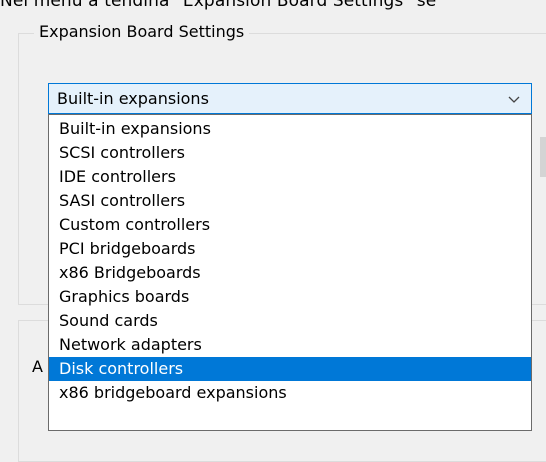 This screenshot has width=546, height=462. What do you see at coordinates (290, 225) in the screenshot?
I see `dropdown-option: Custom controllers` at bounding box center [290, 225].